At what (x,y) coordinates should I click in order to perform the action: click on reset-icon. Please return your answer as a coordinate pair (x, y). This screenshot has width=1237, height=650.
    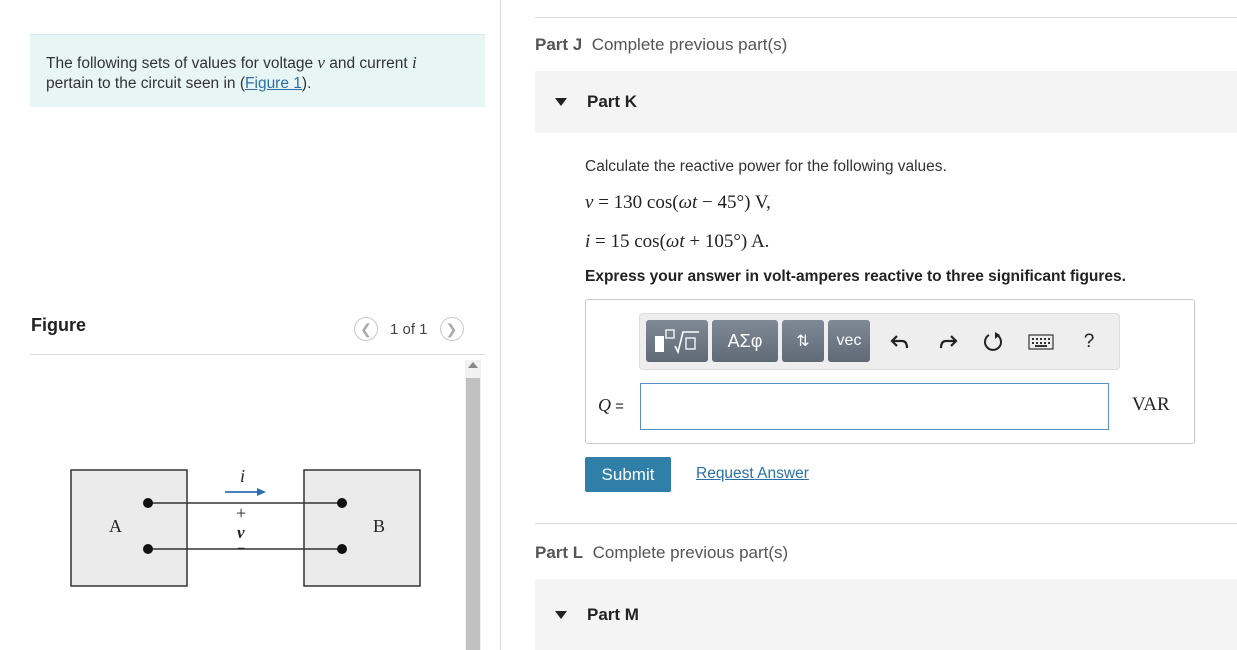
    Looking at the image, I should click on (993, 342).